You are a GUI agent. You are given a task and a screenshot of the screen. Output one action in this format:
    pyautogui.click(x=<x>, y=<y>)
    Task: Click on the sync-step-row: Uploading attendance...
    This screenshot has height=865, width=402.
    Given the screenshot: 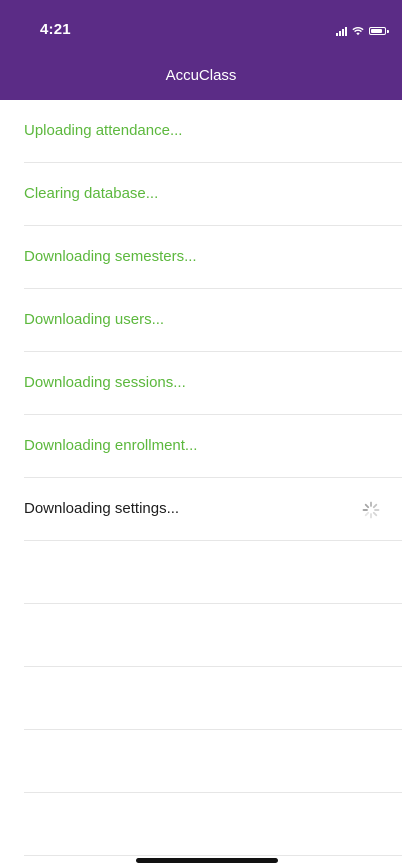 What is the action you would take?
    pyautogui.click(x=213, y=131)
    